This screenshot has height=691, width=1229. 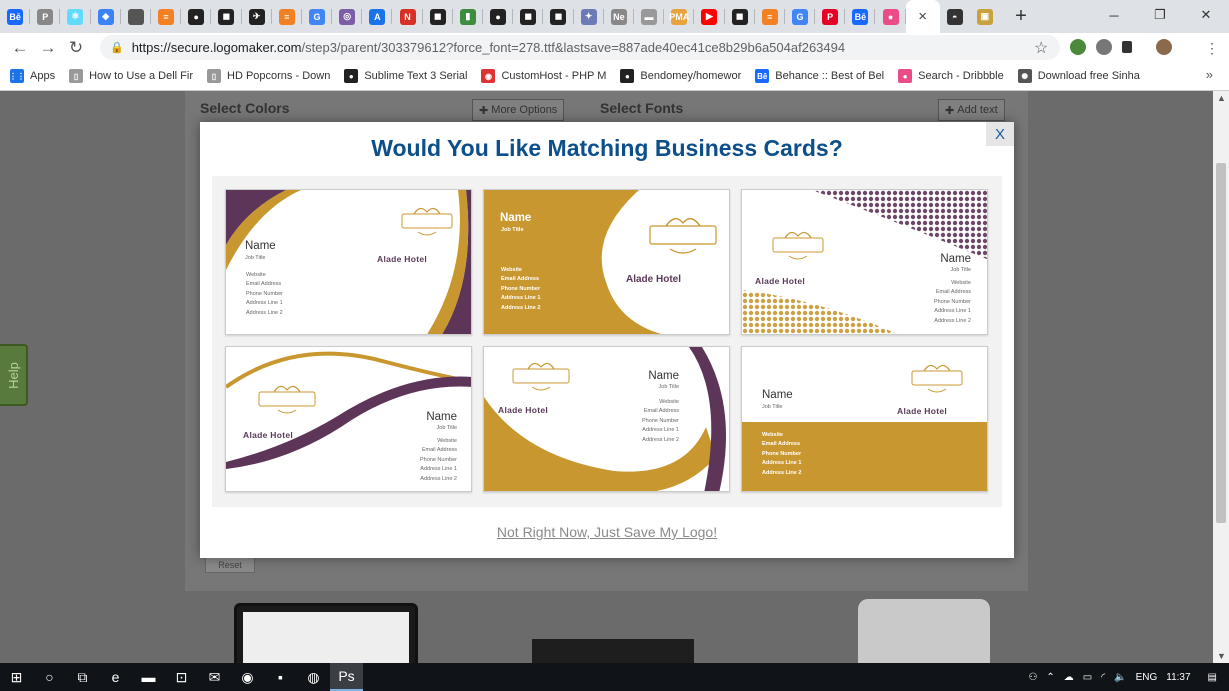 What do you see at coordinates (247, 677) in the screenshot?
I see `whatsapp-icon: ◉` at bounding box center [247, 677].